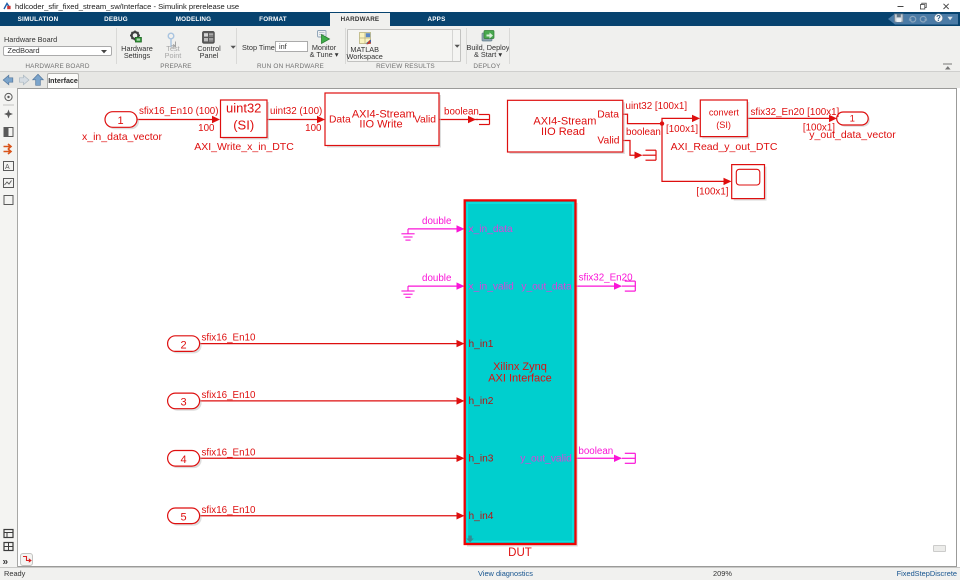  I want to click on svg-text: h_in1, so click(481, 344).